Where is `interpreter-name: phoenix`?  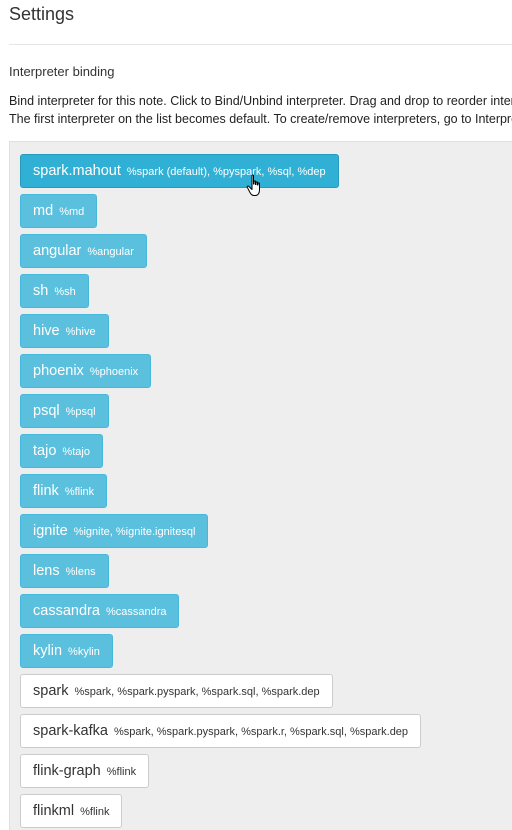
interpreter-name: phoenix is located at coordinates (58, 371).